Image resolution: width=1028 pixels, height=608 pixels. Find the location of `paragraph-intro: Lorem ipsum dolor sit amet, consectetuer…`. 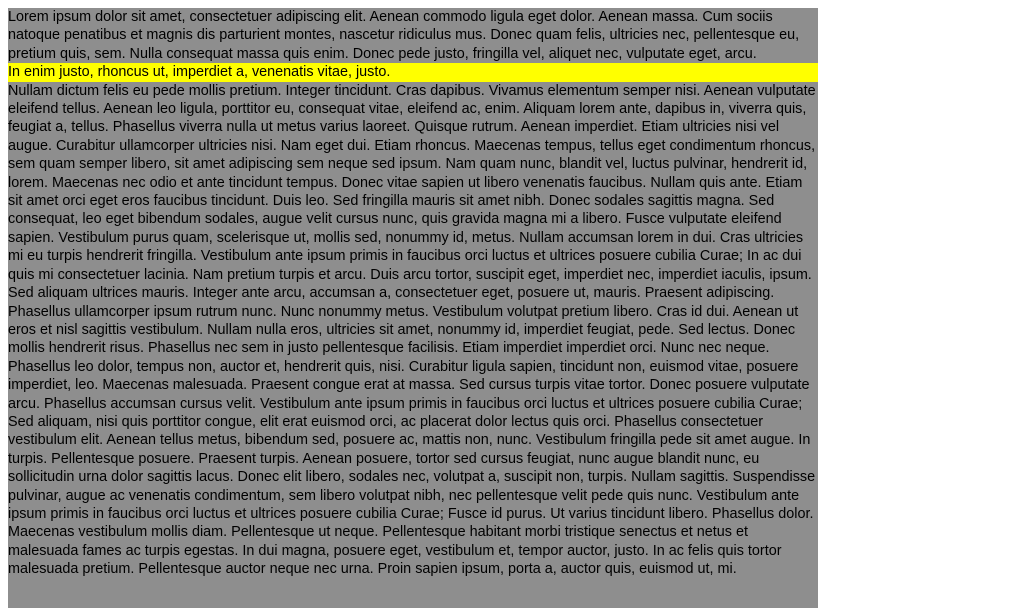

paragraph-intro: Lorem ipsum dolor sit amet, consectetuer… is located at coordinates (404, 35).